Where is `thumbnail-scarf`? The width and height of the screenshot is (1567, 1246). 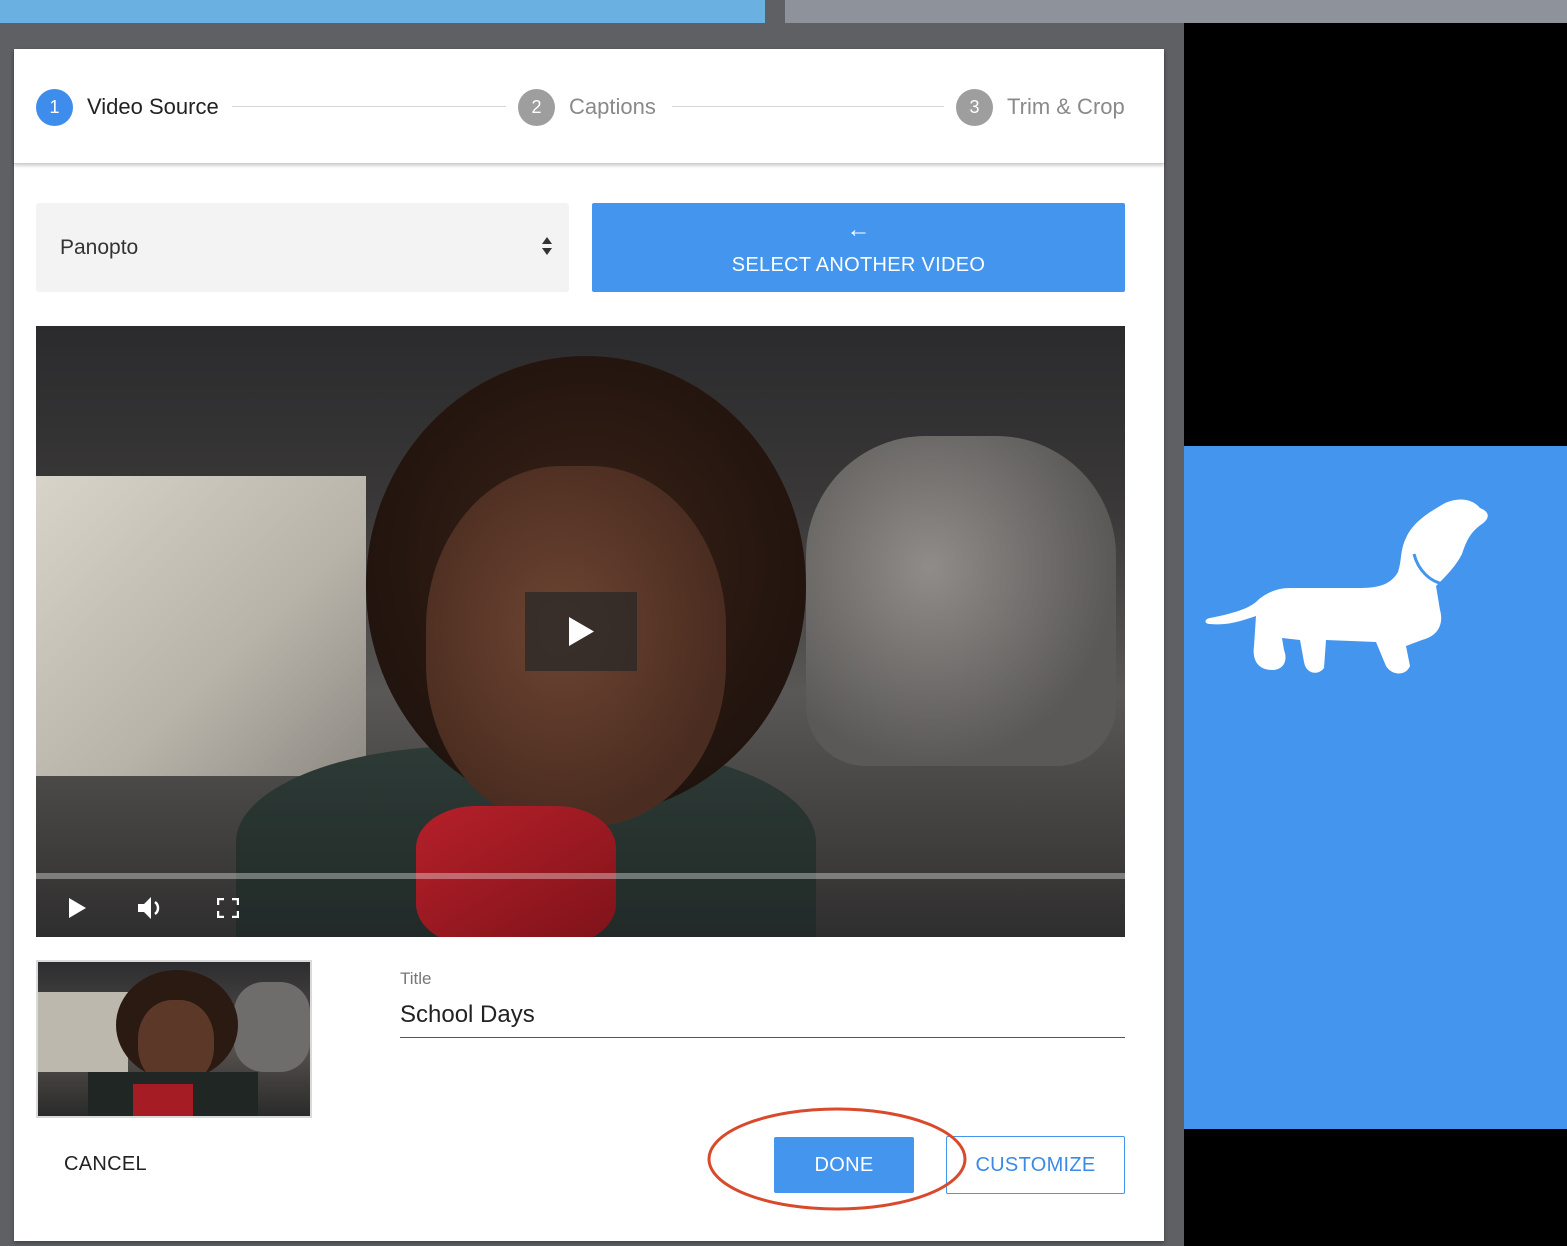 thumbnail-scarf is located at coordinates (163, 1100).